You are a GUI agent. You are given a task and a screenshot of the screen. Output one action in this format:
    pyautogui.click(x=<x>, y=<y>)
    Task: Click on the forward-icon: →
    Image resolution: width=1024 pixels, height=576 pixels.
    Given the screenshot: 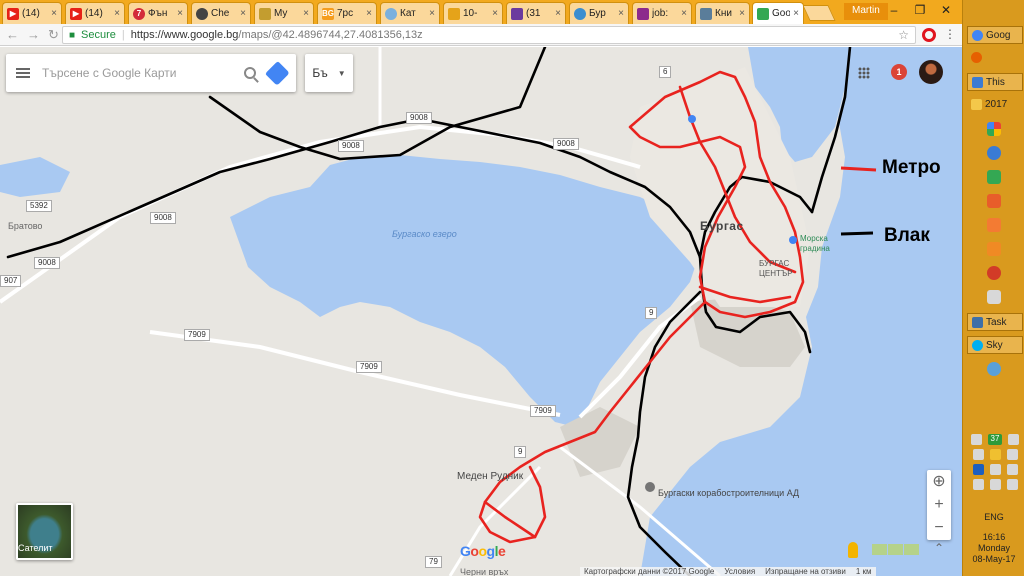 What is the action you would take?
    pyautogui.click(x=33, y=35)
    